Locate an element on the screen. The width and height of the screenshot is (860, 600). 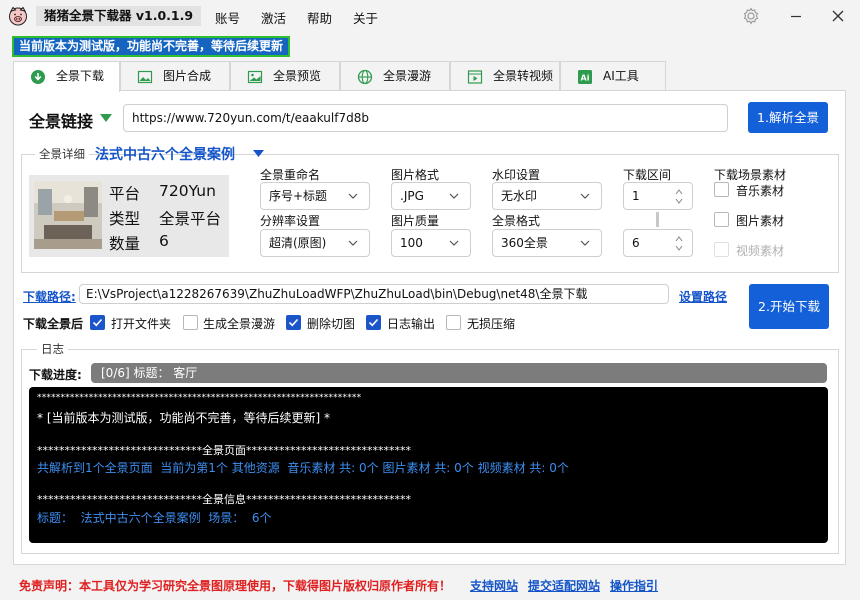
pano-details-group-title: 全景详细 is located at coordinates (62, 154).